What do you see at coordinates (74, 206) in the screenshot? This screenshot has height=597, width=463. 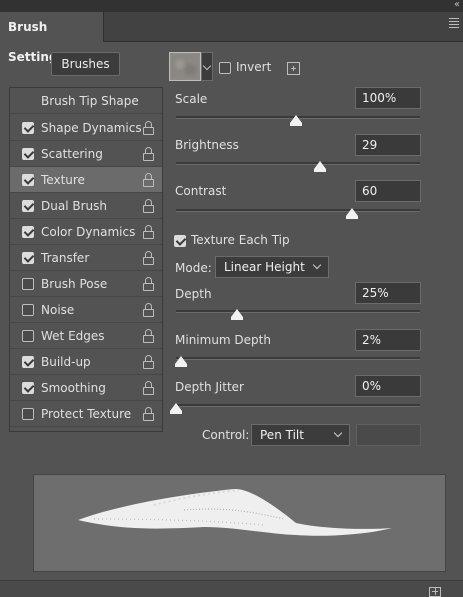 I see `sidebar-item-label: Dual Brush` at bounding box center [74, 206].